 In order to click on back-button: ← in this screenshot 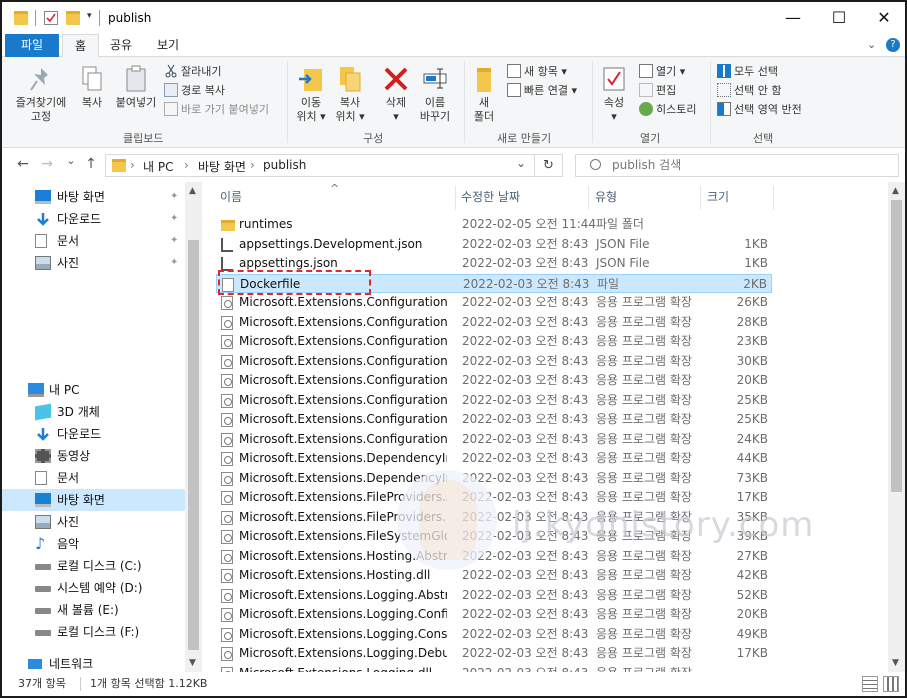, I will do `click(23, 164)`.